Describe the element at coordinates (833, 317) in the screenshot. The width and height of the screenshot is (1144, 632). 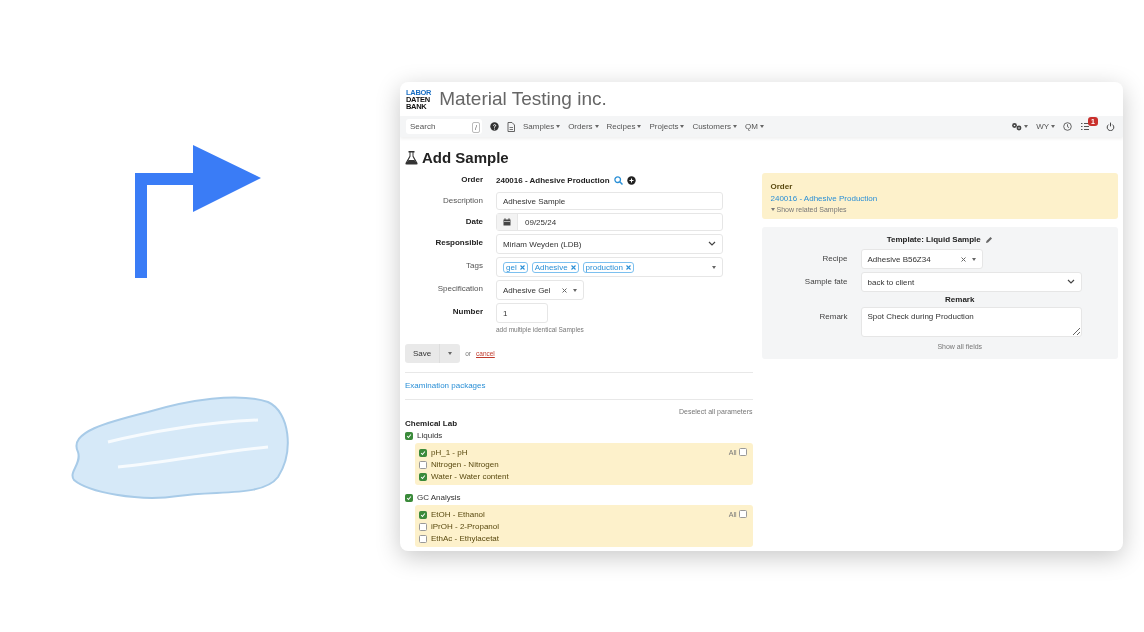
I see `field-label: Remark` at that location.